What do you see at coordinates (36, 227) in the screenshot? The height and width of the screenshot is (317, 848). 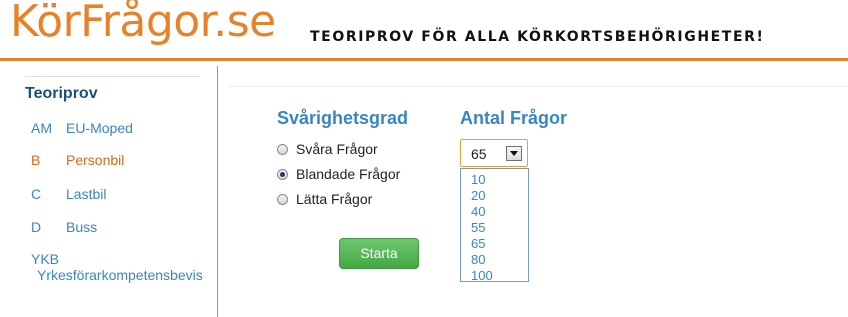 I see `sidebar-item-code: D` at bounding box center [36, 227].